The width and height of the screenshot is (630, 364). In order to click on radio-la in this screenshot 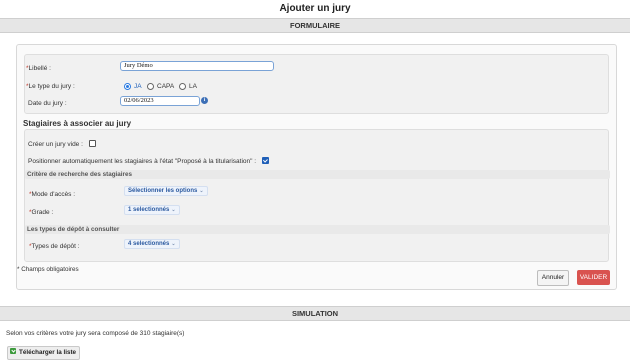, I will do `click(182, 86)`.